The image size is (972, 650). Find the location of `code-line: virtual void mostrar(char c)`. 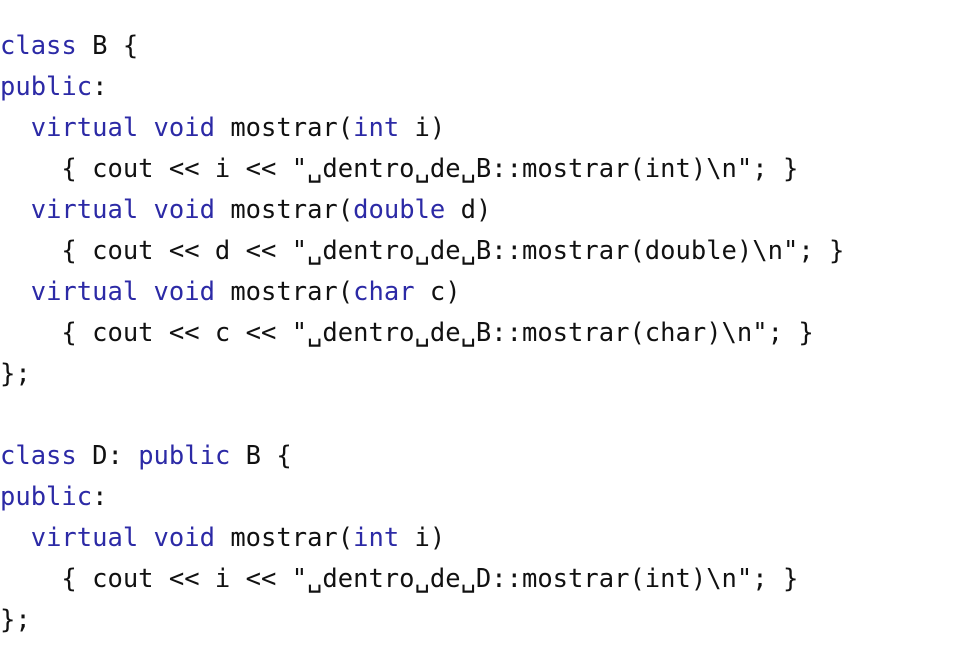

code-line: virtual void mostrar(char c) is located at coordinates (422, 292).